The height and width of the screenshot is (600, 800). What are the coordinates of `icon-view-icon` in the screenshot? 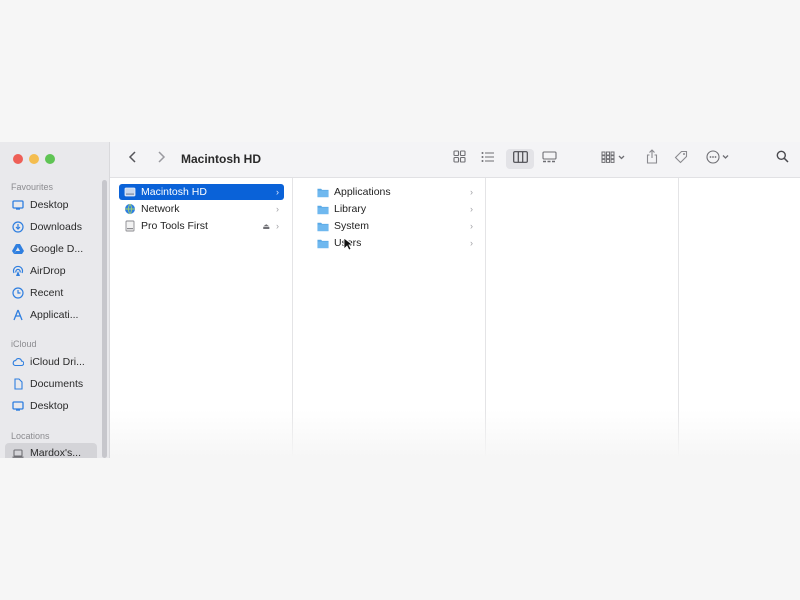 It's located at (459, 159).